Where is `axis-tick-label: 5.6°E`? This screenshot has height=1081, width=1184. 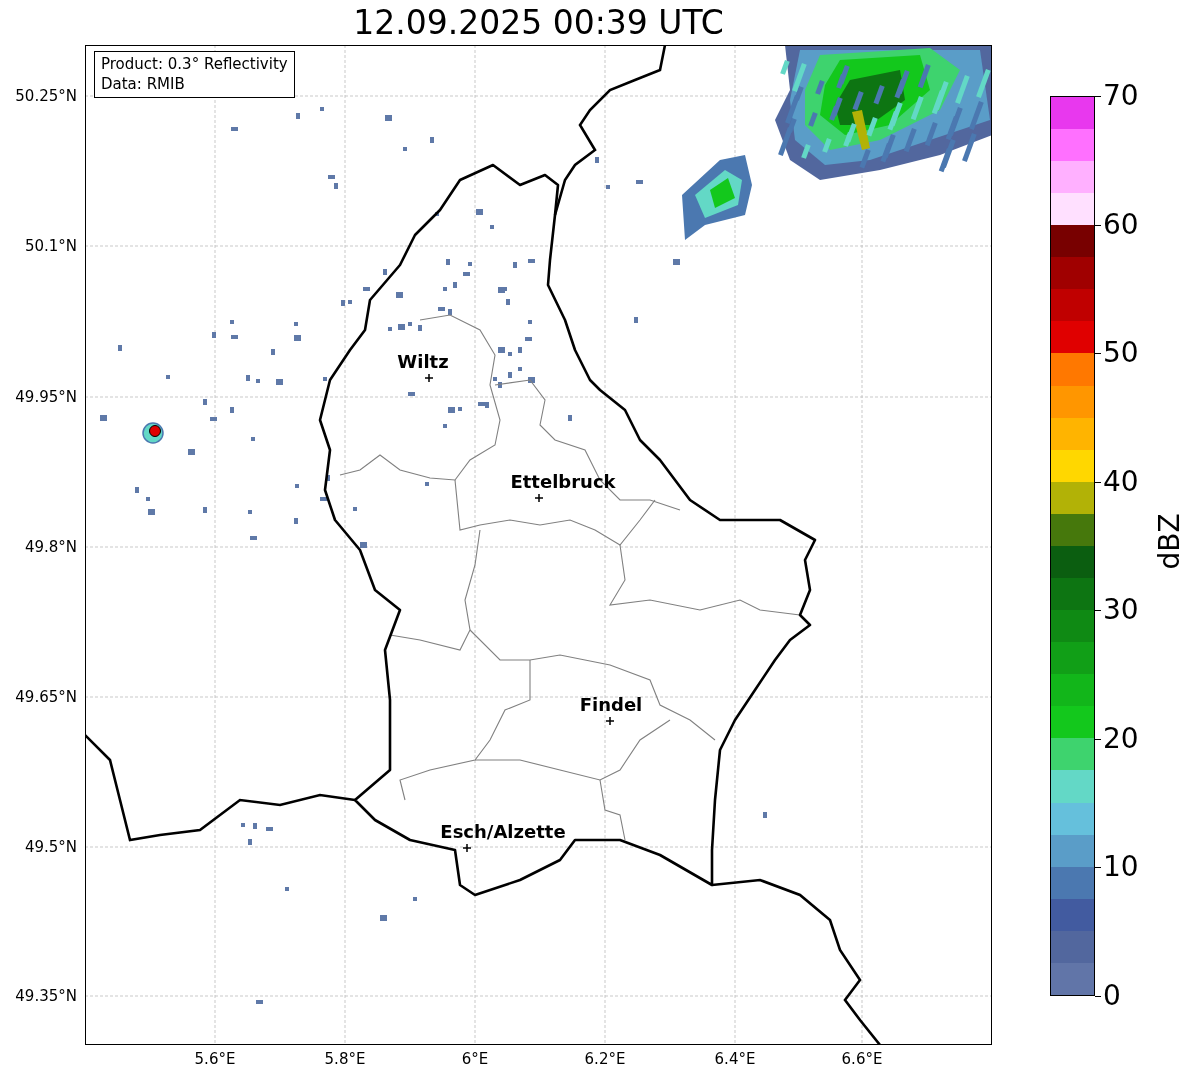 axis-tick-label: 5.6°E is located at coordinates (215, 1059).